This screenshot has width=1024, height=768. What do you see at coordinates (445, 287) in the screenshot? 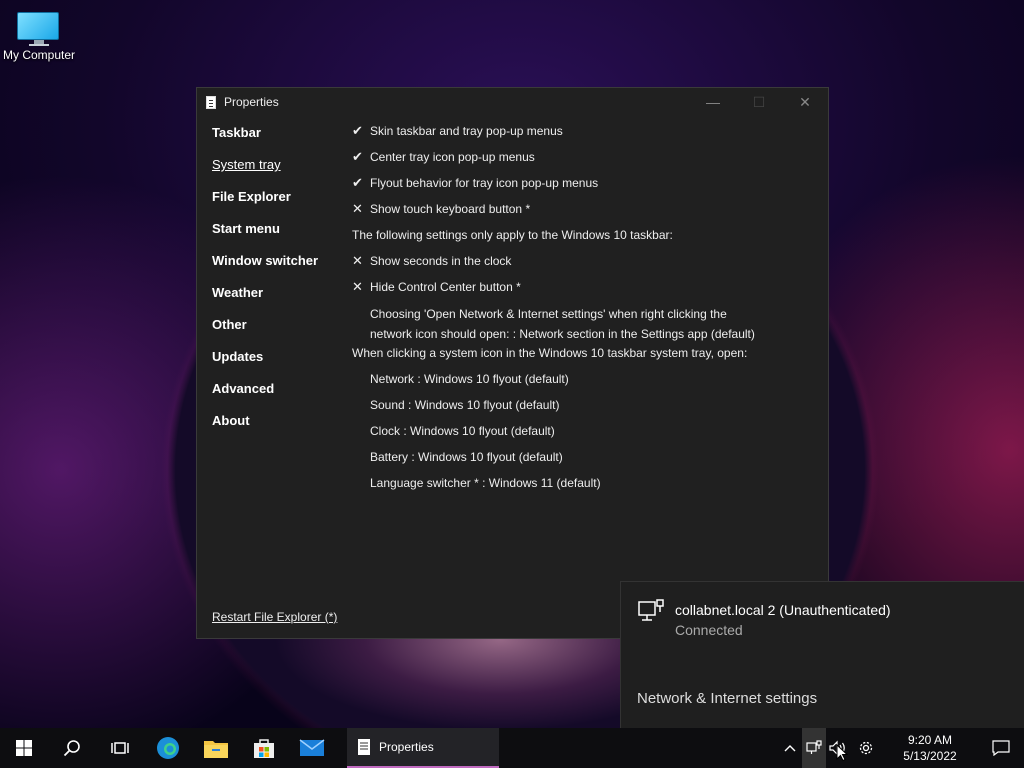
I see `setting-label: Hide Control Center button *` at bounding box center [445, 287].